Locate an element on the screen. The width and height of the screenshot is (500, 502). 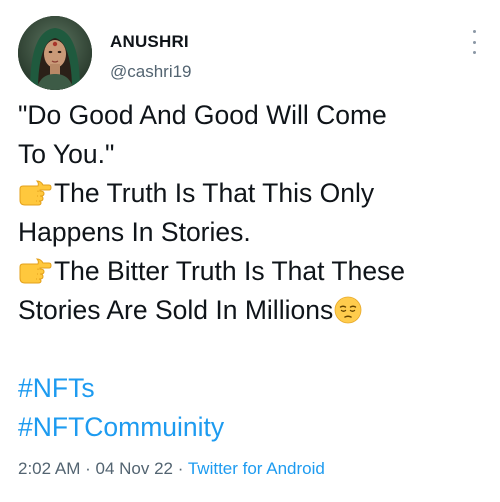
hashtag-link: #NFTs is located at coordinates (255, 388).